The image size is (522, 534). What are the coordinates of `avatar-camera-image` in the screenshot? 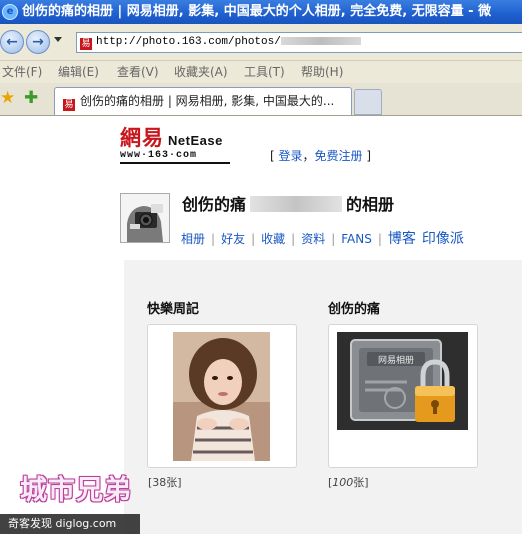 It's located at (145, 218).